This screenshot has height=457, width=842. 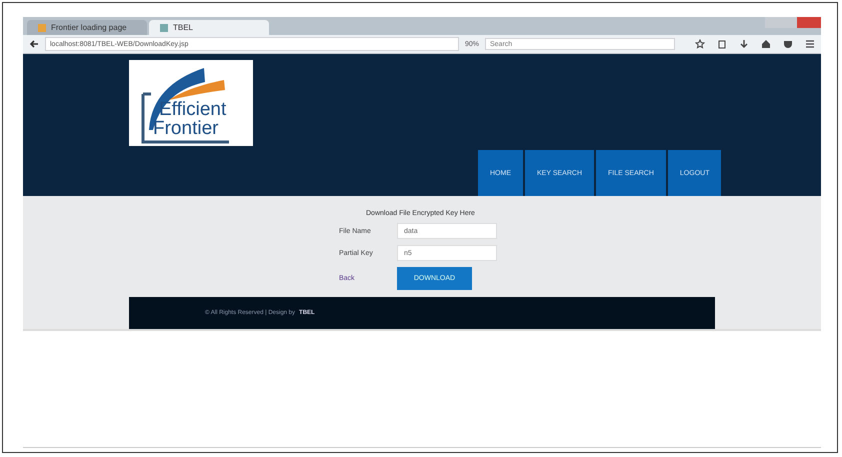 What do you see at coordinates (209, 27) in the screenshot?
I see `browser-tab: TBEL` at bounding box center [209, 27].